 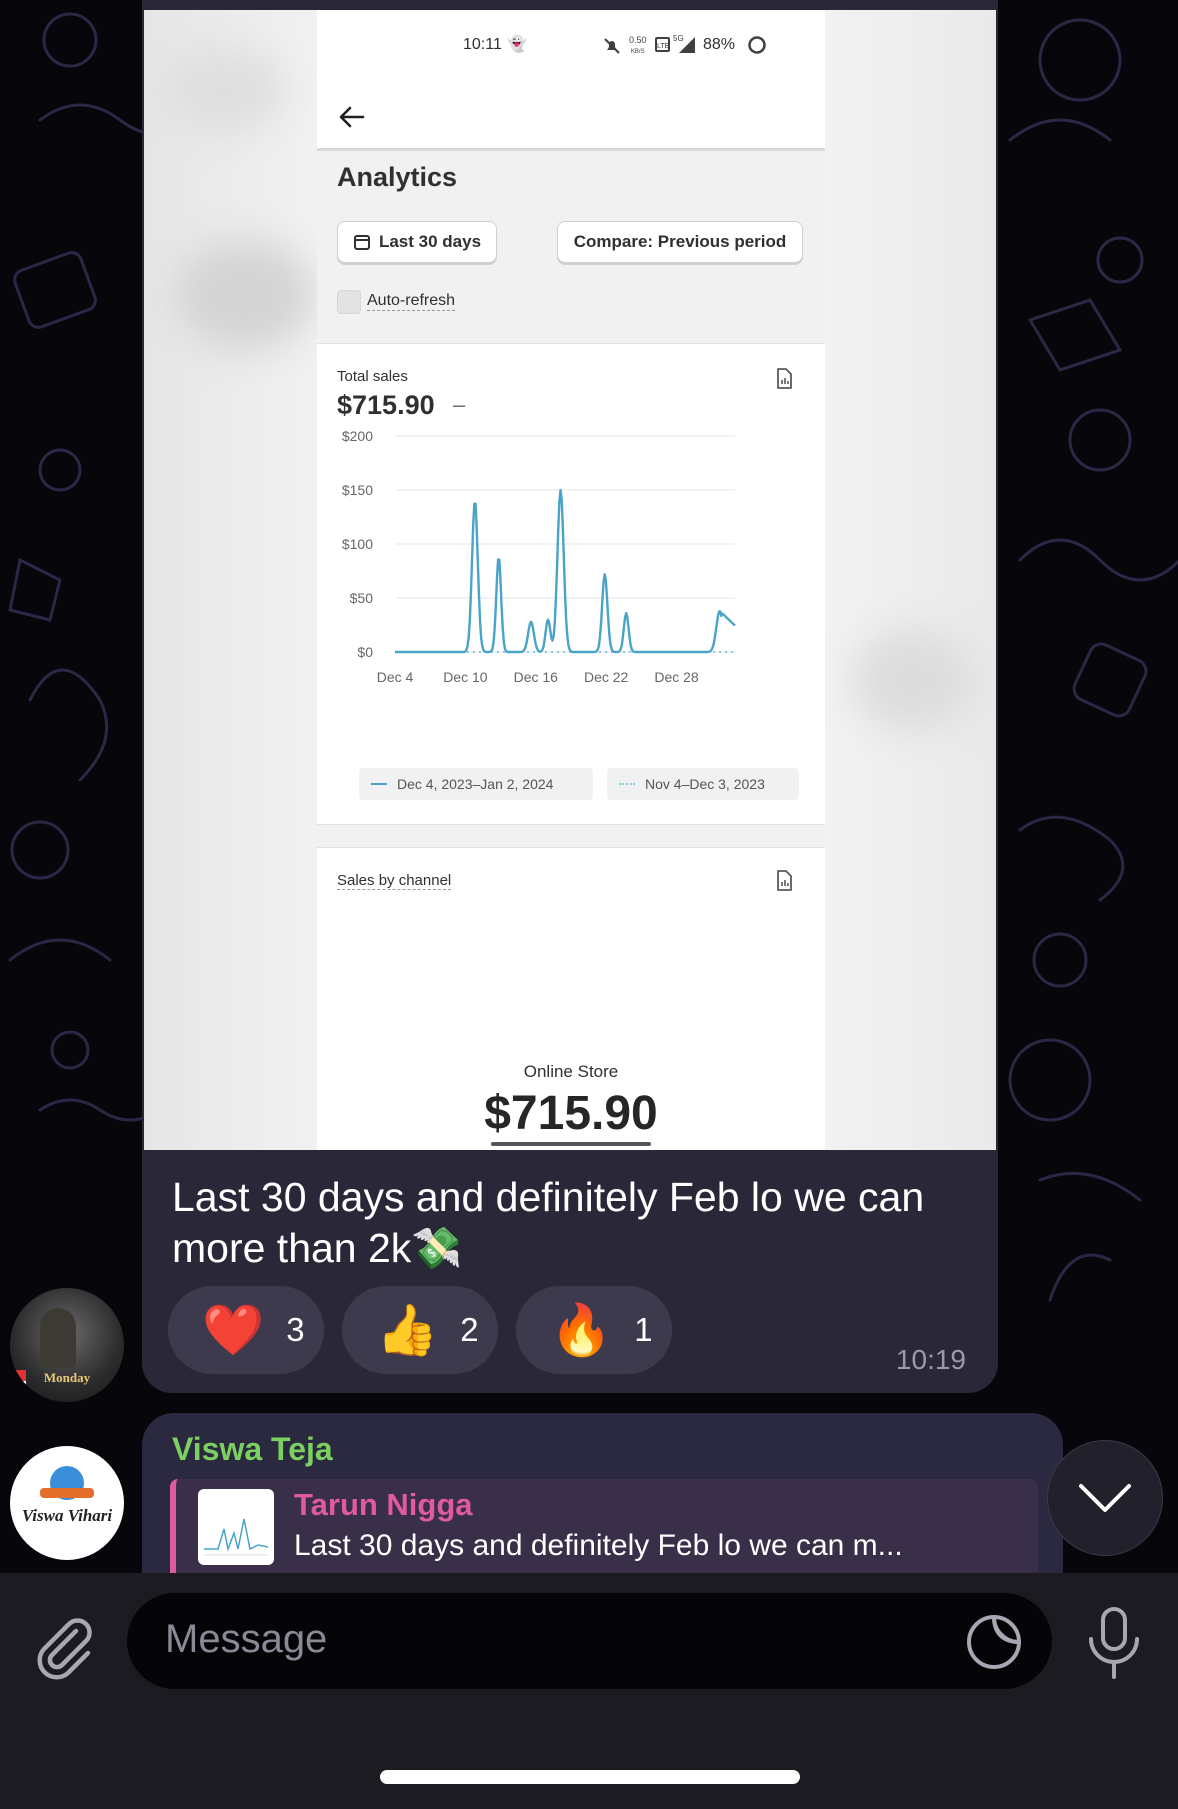 I want to click on money-wings-emoji: 💸, so click(x=437, y=1248).